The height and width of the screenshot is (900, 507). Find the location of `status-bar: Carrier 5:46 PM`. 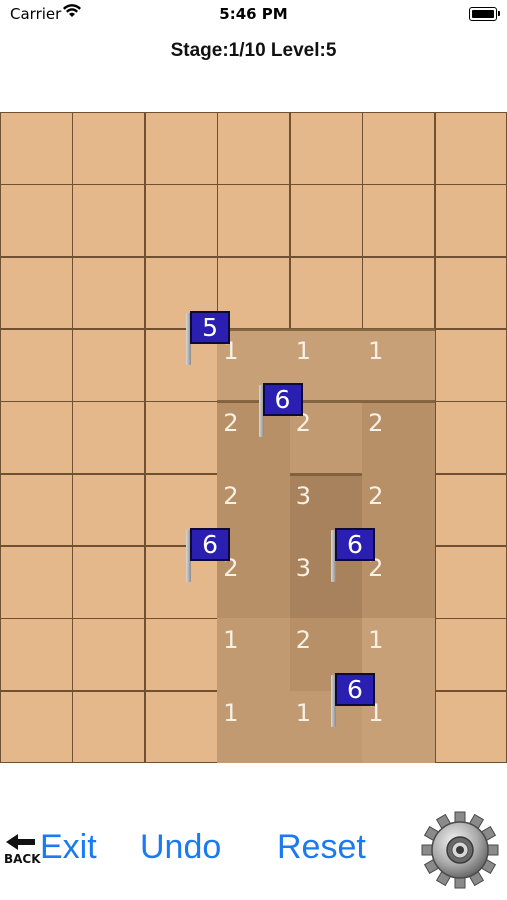

status-bar: Carrier 5:46 PM is located at coordinates (253, 14).